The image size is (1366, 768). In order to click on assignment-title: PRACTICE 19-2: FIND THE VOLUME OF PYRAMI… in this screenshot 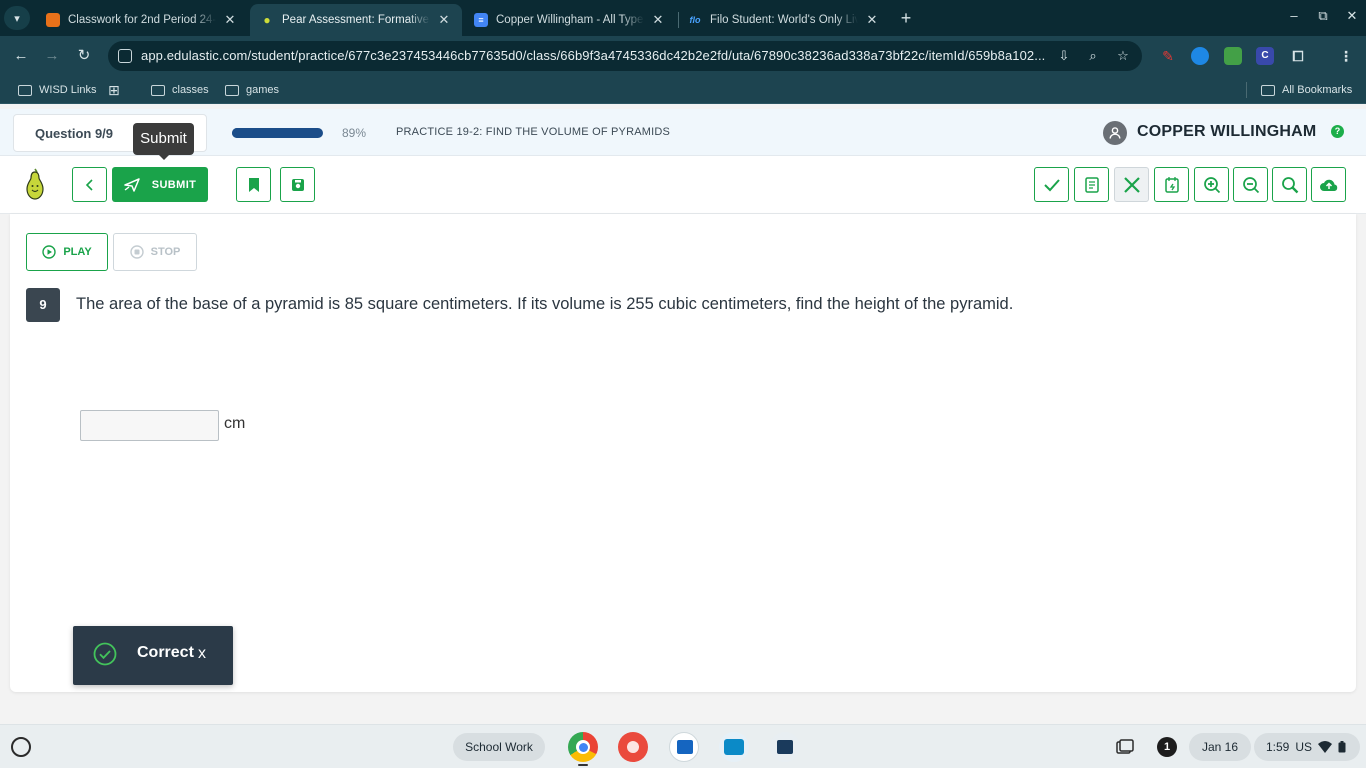, I will do `click(533, 132)`.